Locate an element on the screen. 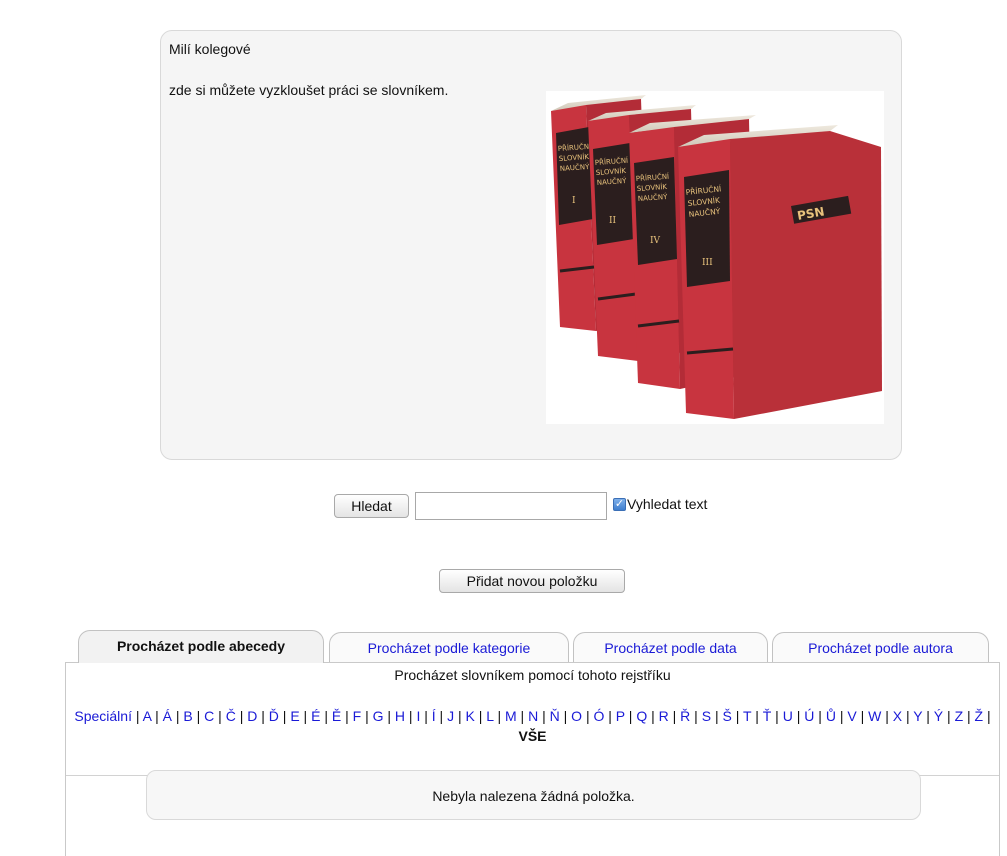  search-row: Hledat ✓ Vyhledat text is located at coordinates (503, 506).